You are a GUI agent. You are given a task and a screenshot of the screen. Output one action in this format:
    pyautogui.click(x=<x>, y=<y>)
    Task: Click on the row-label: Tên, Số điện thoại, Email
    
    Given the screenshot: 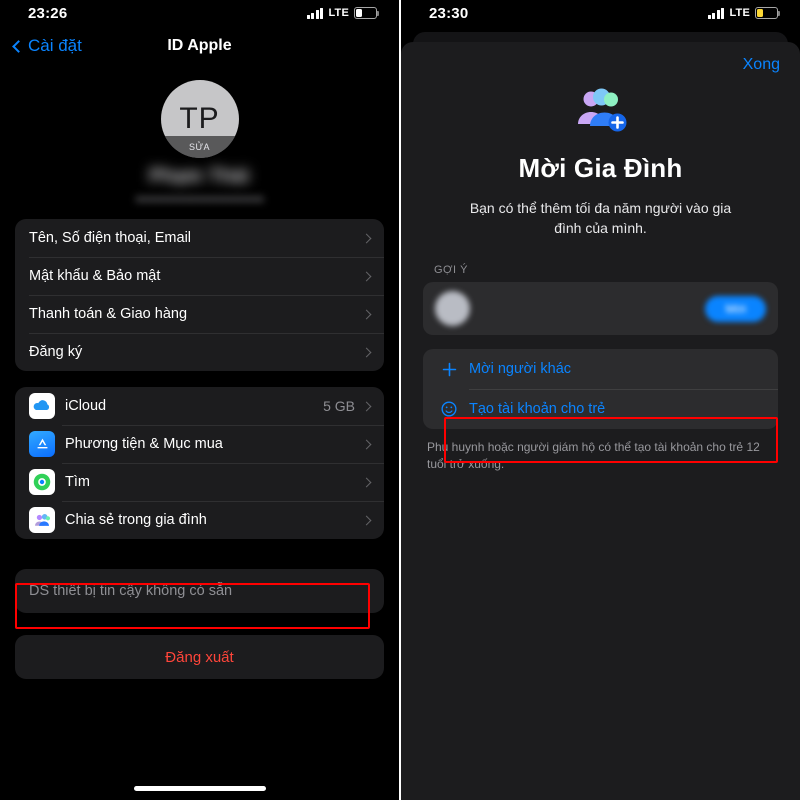 What is the action you would take?
    pyautogui.click(x=110, y=238)
    